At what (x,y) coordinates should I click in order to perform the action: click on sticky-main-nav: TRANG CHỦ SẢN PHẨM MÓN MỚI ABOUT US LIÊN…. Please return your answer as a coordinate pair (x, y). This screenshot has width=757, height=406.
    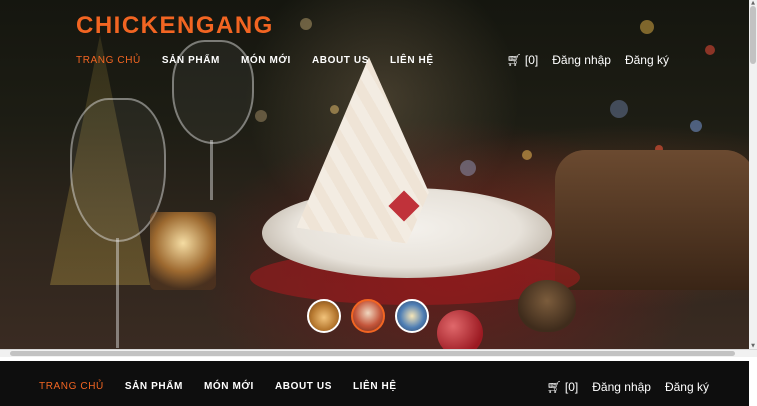
    Looking at the image, I should click on (218, 386).